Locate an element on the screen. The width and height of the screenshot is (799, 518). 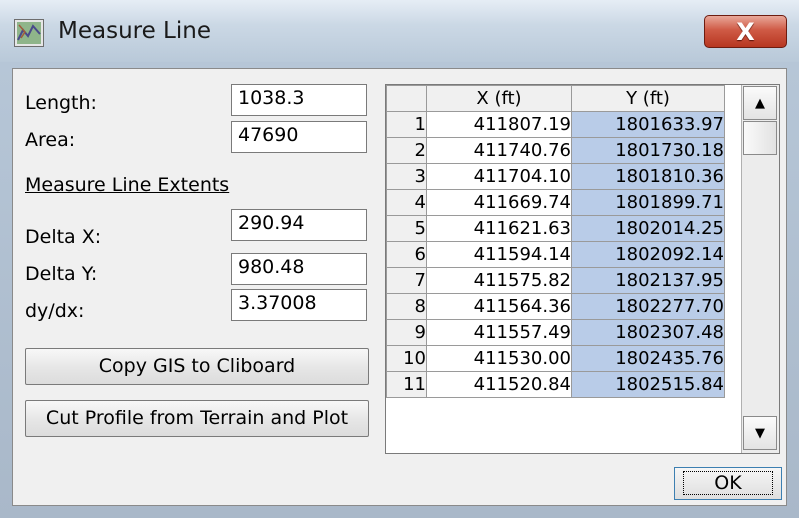
delta-x-label: Delta X: is located at coordinates (63, 237).